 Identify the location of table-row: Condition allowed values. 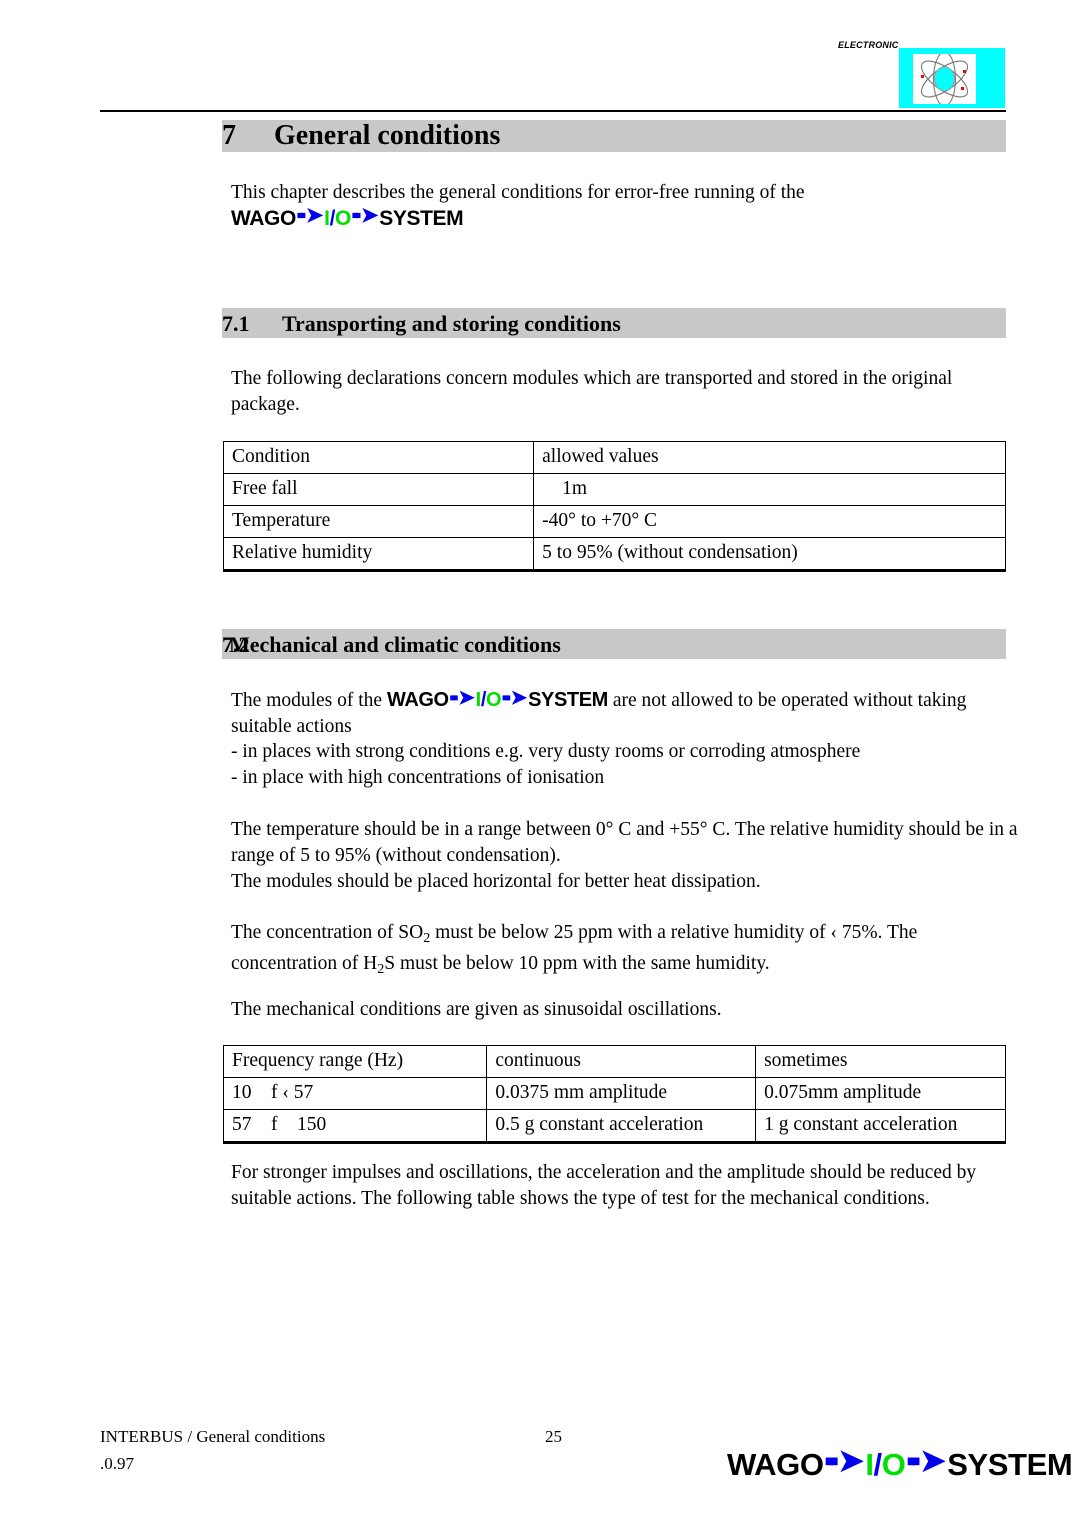
(614, 457).